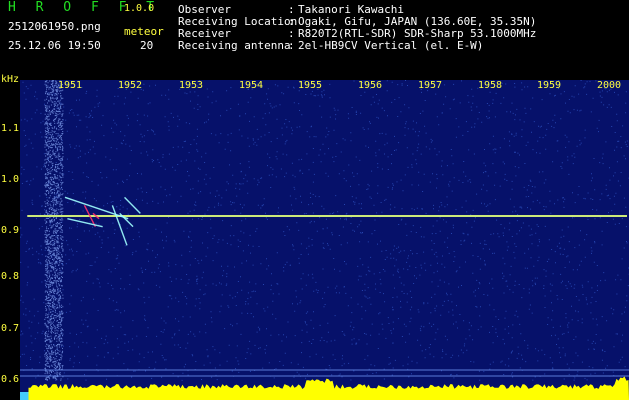 The width and height of the screenshot is (629, 400). What do you see at coordinates (549, 85) in the screenshot?
I see `x-tick-label: 1959` at bounding box center [549, 85].